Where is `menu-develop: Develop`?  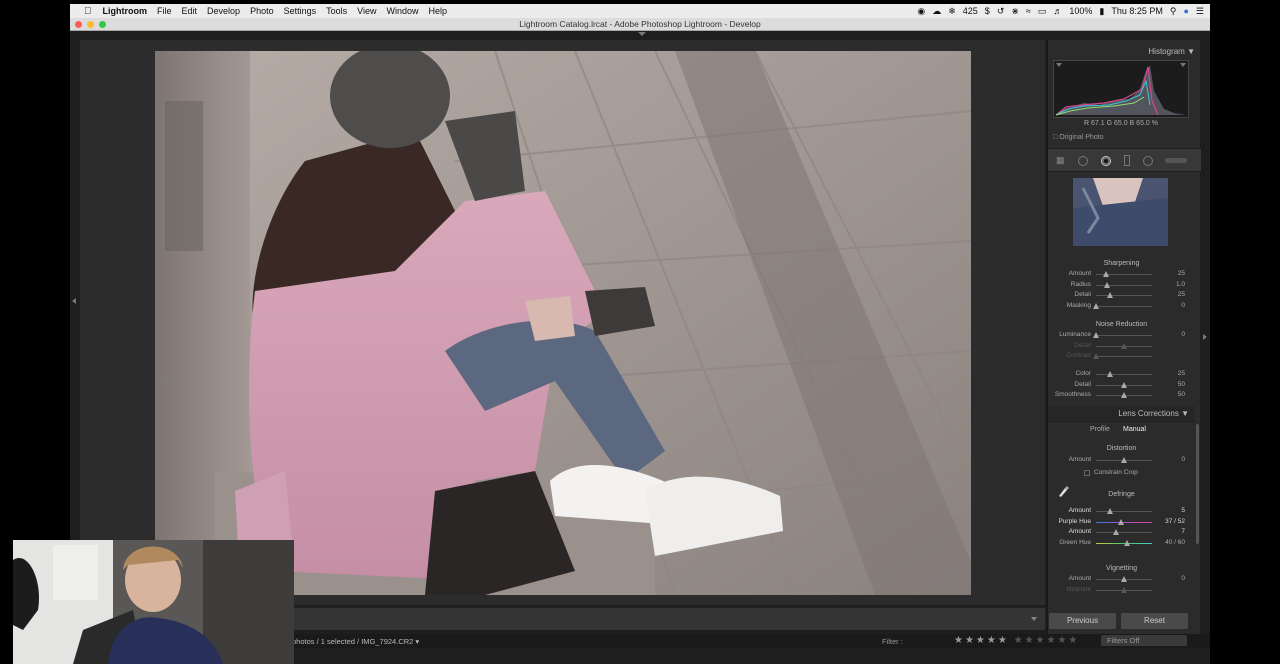
menu-develop: Develop is located at coordinates (223, 11).